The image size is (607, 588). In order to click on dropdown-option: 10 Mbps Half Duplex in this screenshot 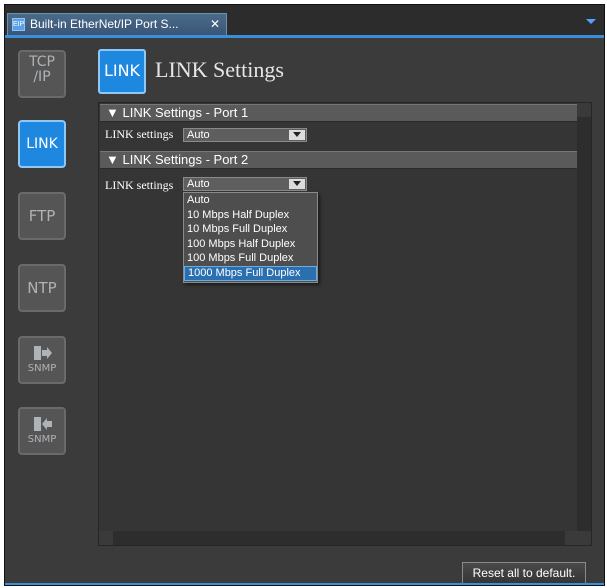, I will do `click(250, 215)`.